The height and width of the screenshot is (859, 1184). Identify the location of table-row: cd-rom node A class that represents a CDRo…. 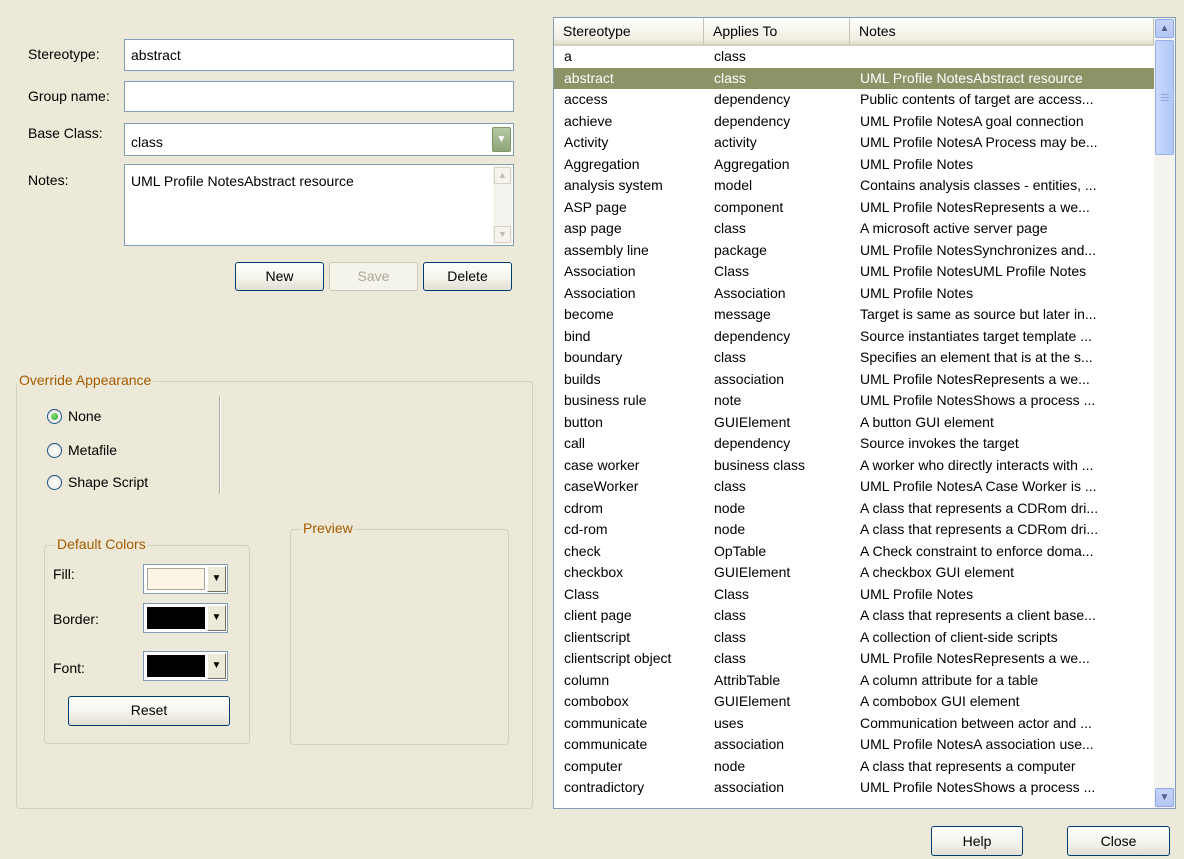
(854, 530).